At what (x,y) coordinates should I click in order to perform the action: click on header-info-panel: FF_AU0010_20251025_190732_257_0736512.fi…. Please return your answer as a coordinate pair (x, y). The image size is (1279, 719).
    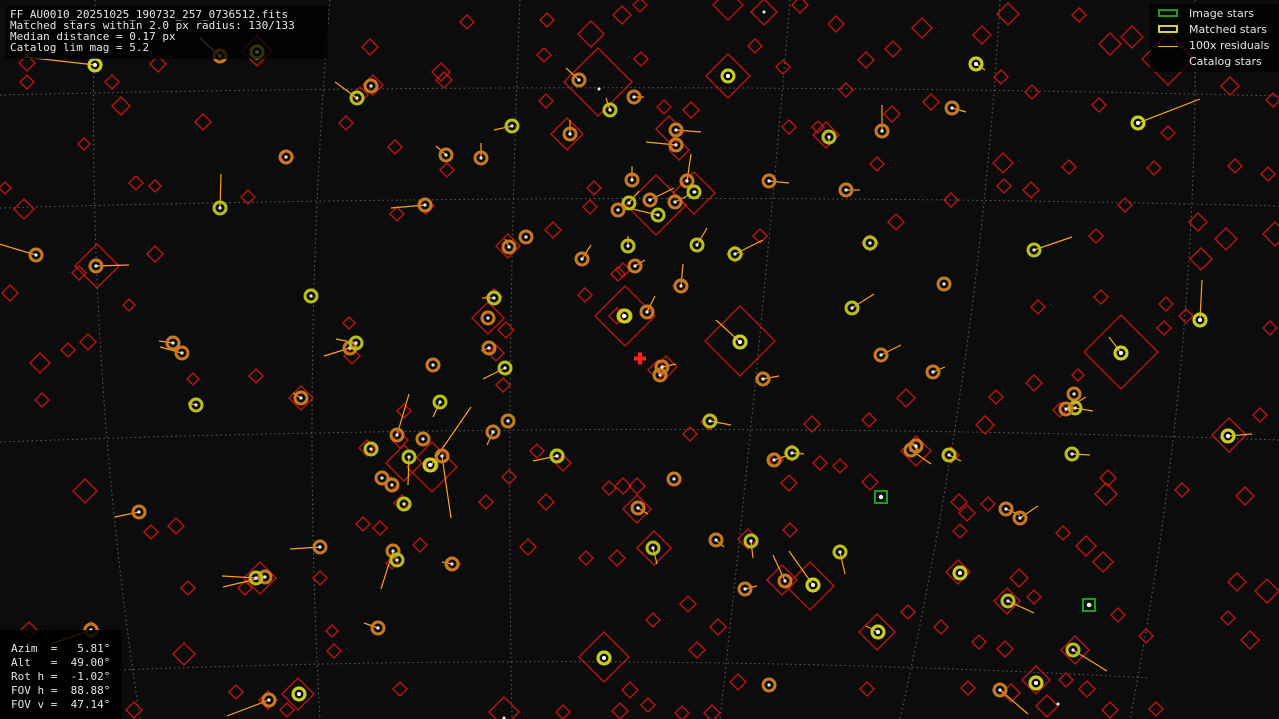
    Looking at the image, I should click on (167, 32).